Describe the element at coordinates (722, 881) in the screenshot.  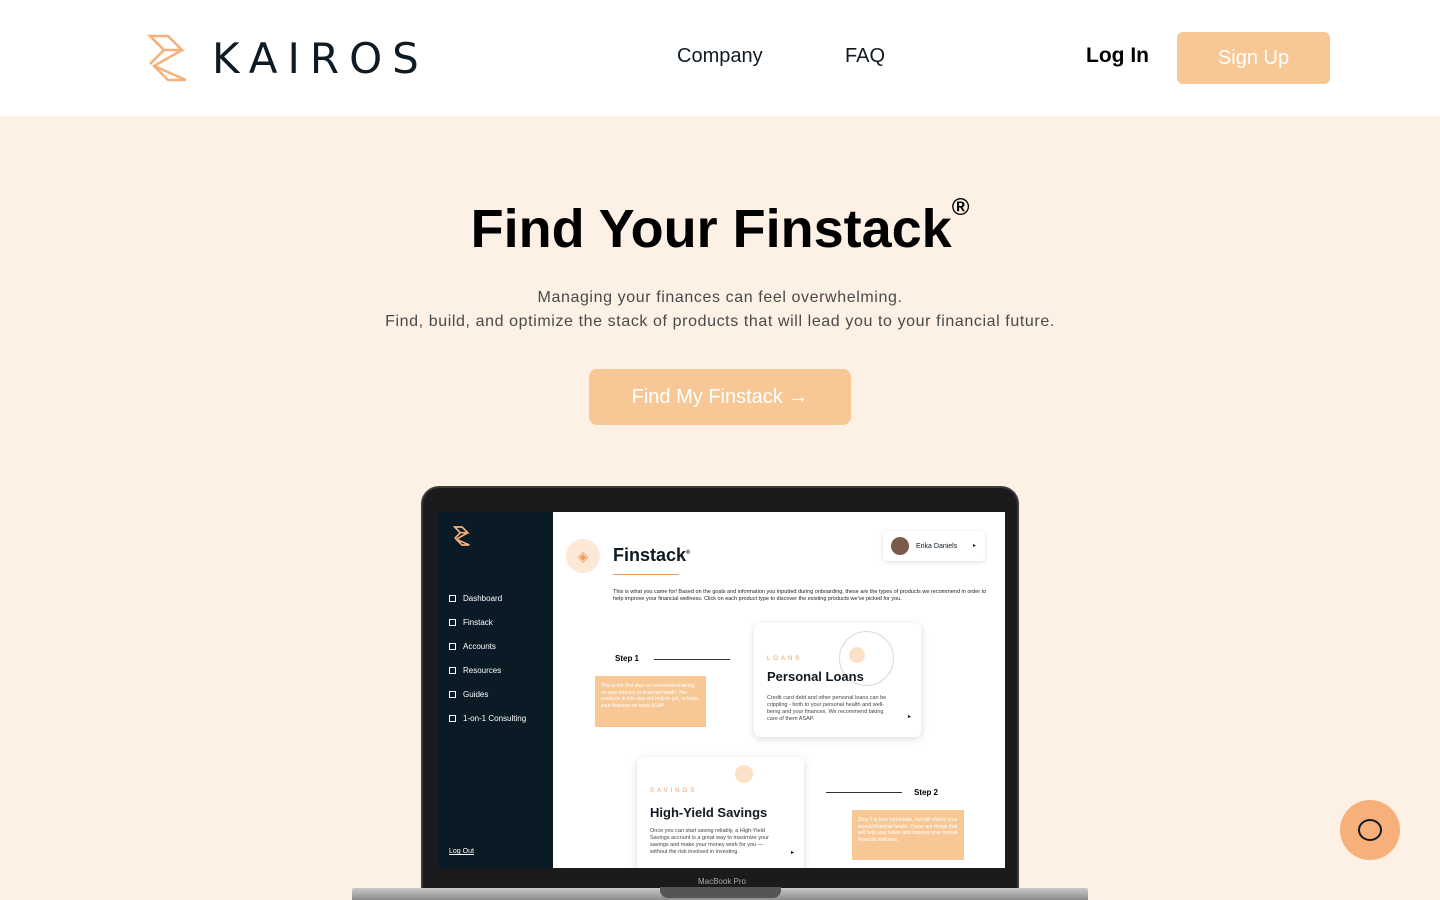
I see `device-label: MacBook Pro` at that location.